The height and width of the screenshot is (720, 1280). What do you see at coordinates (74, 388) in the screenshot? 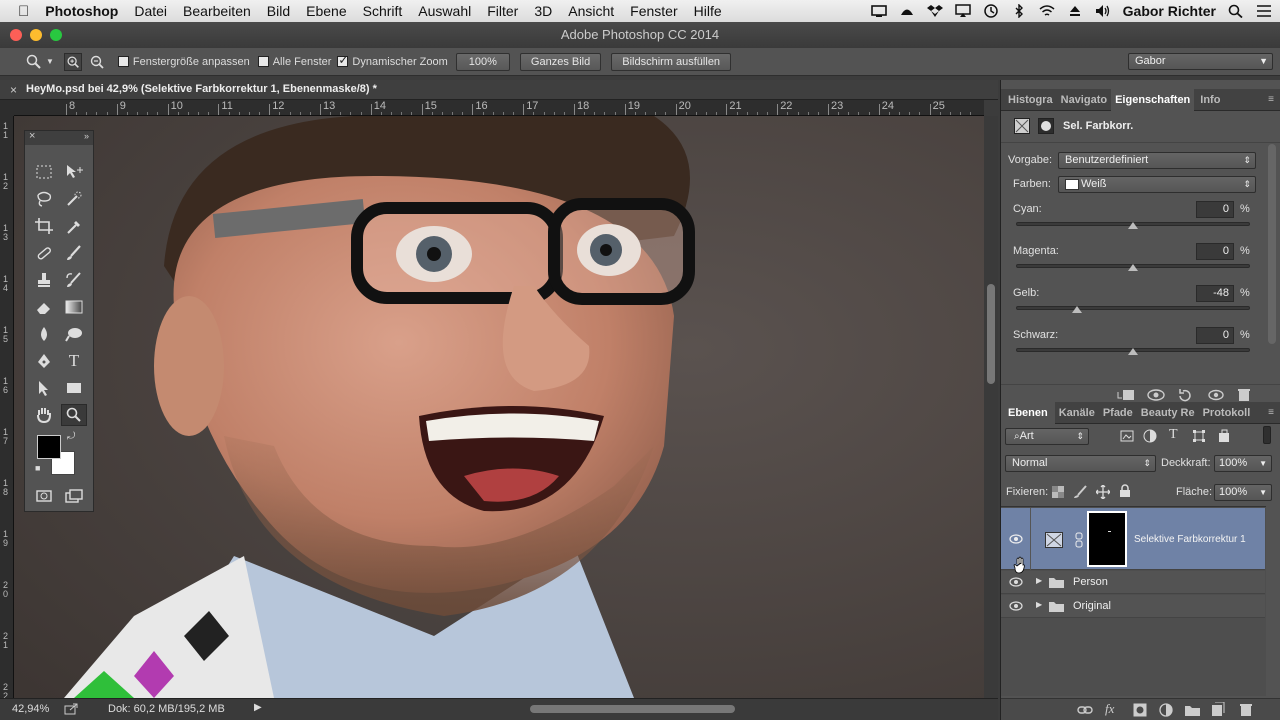
I see `rectangle-tool` at bounding box center [74, 388].